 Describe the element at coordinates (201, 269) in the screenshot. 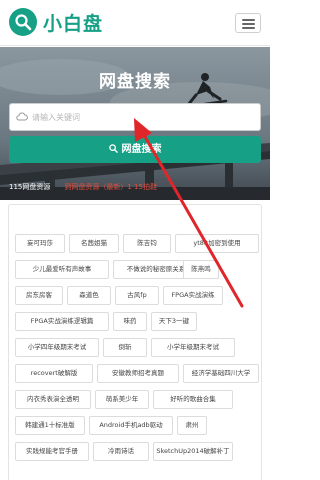

I see `tag-item: 陈燕鸣` at that location.